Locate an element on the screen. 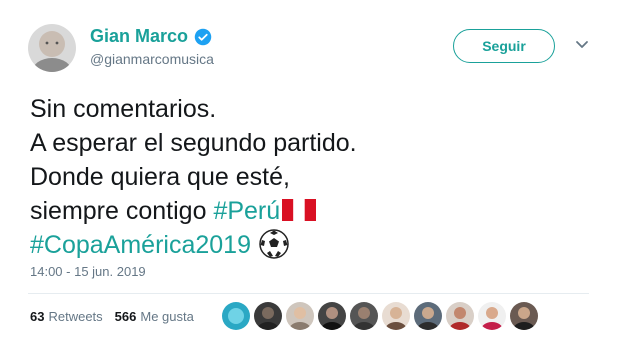 The image size is (629, 337). author-avatar is located at coordinates (52, 48).